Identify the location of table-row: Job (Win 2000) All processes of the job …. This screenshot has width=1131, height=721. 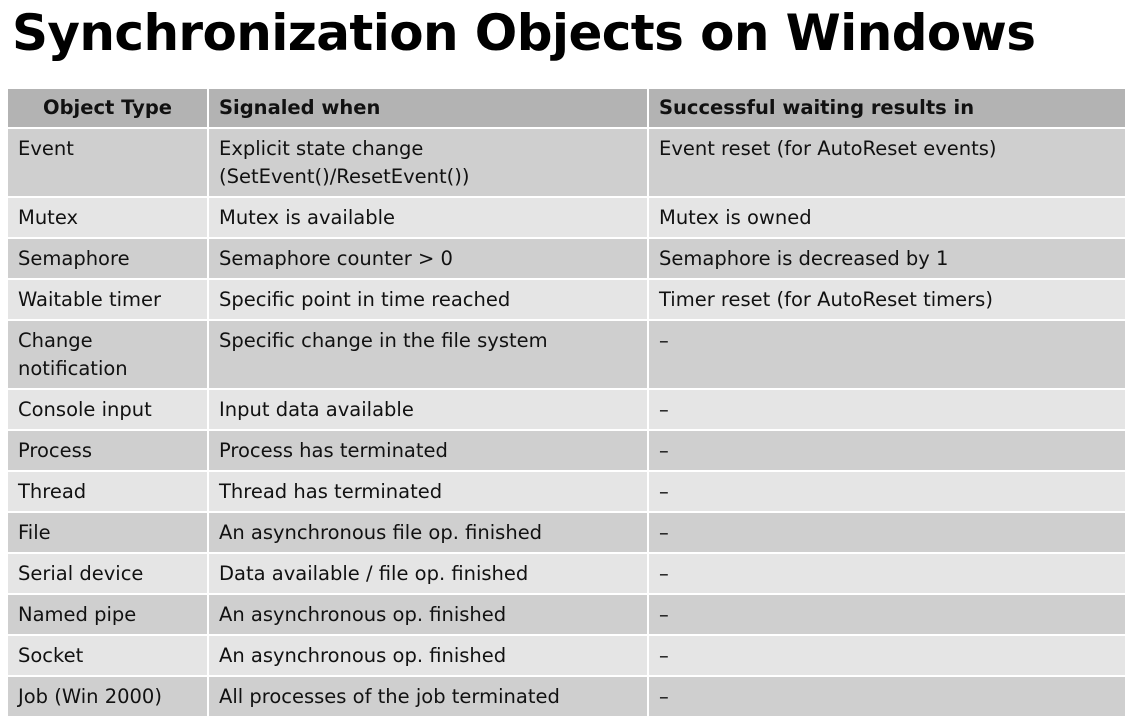
(566, 696).